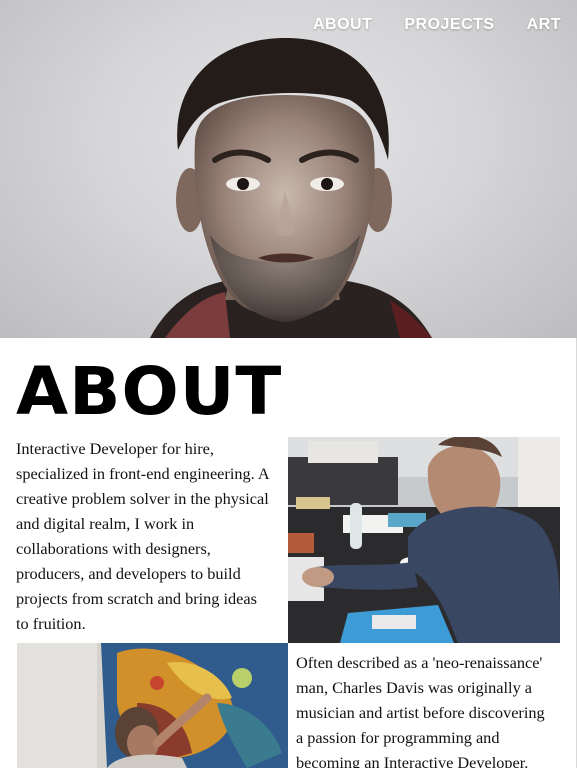 Image resolution: width=577 pixels, height=768 pixels. I want to click on nav-projects-link: PROJECTS, so click(449, 25).